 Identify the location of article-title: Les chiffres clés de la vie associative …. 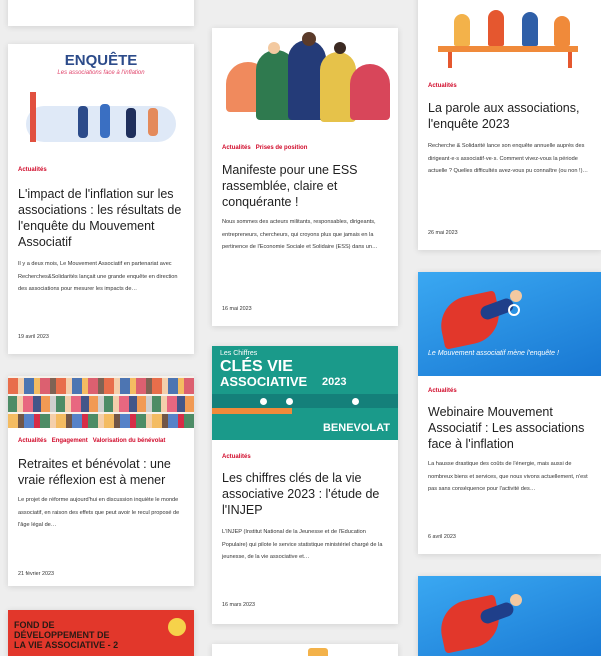
(305, 494).